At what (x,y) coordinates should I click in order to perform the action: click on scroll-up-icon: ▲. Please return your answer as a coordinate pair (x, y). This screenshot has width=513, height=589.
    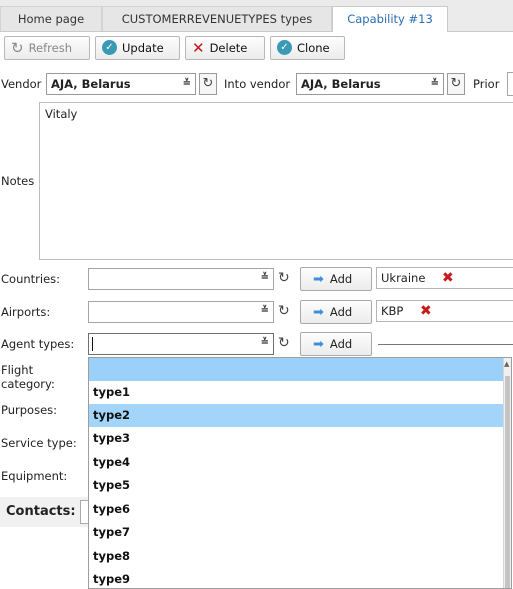
    Looking at the image, I should click on (506, 364).